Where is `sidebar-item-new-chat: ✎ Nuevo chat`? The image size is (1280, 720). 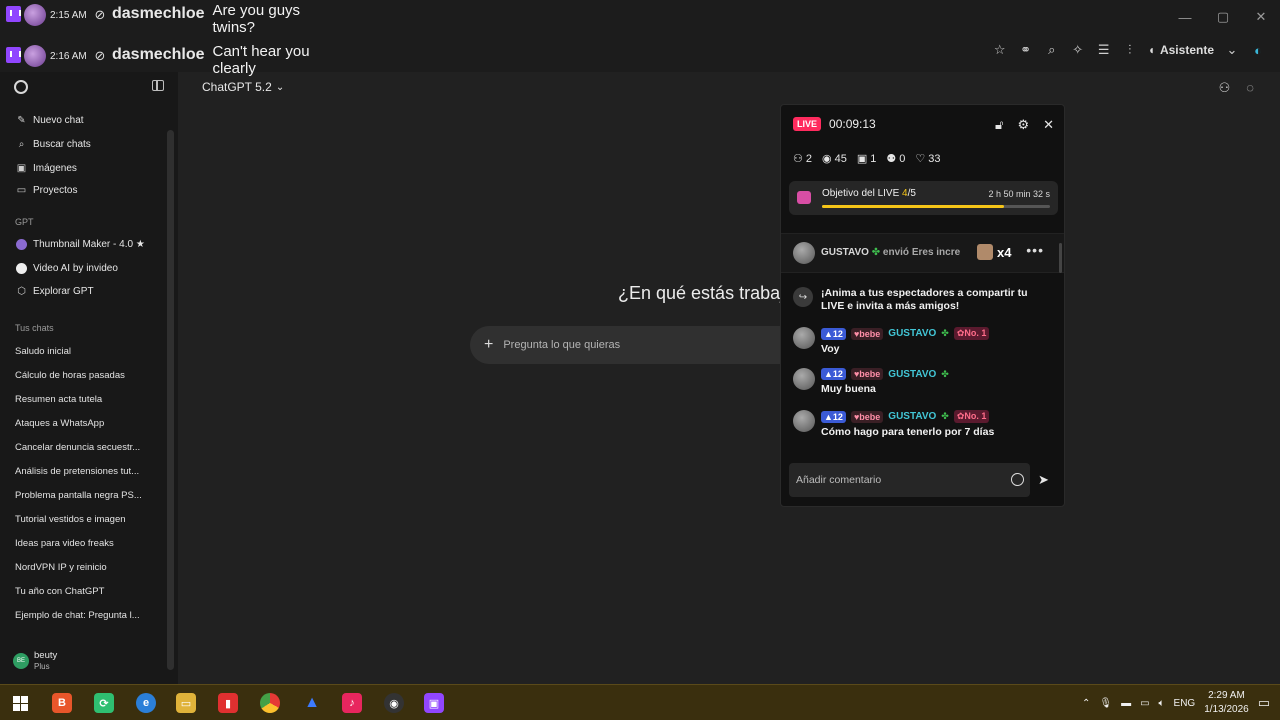 sidebar-item-new-chat: ✎ Nuevo chat is located at coordinates (49, 120).